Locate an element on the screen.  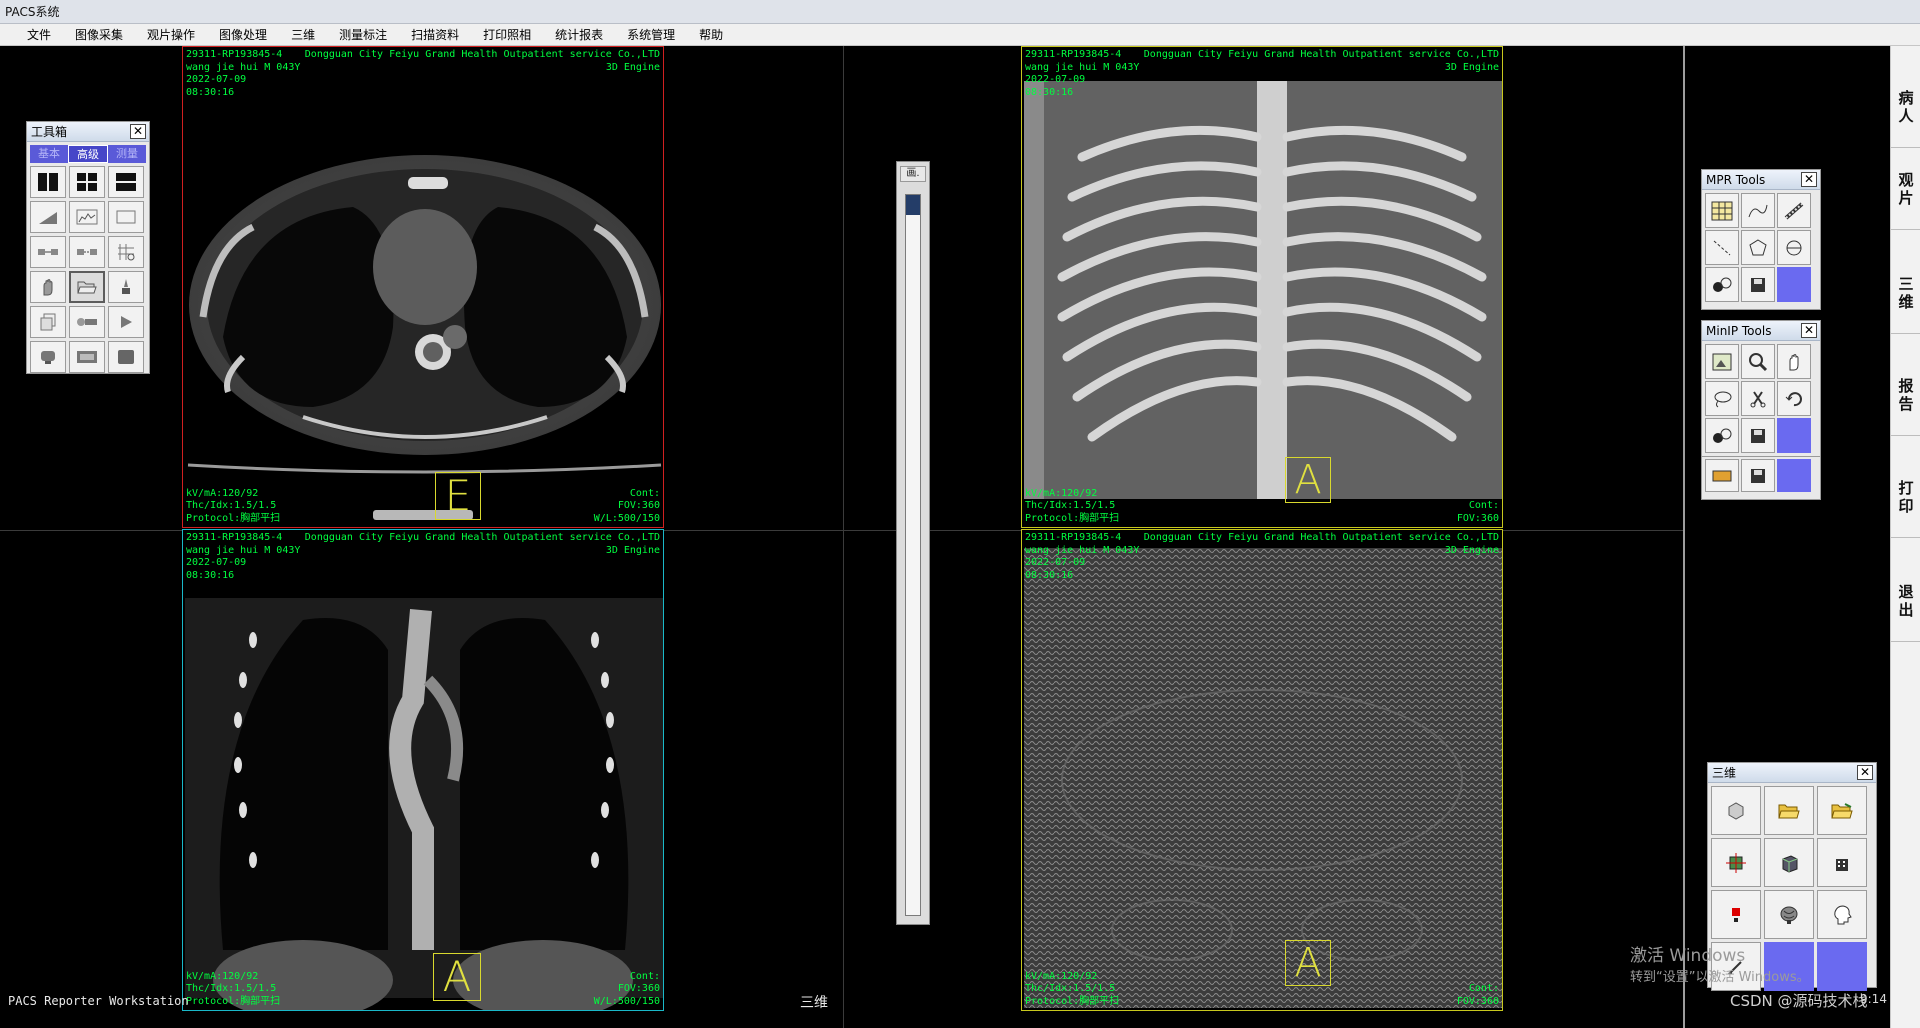
layout-1x2-icon is located at coordinates (48, 182).